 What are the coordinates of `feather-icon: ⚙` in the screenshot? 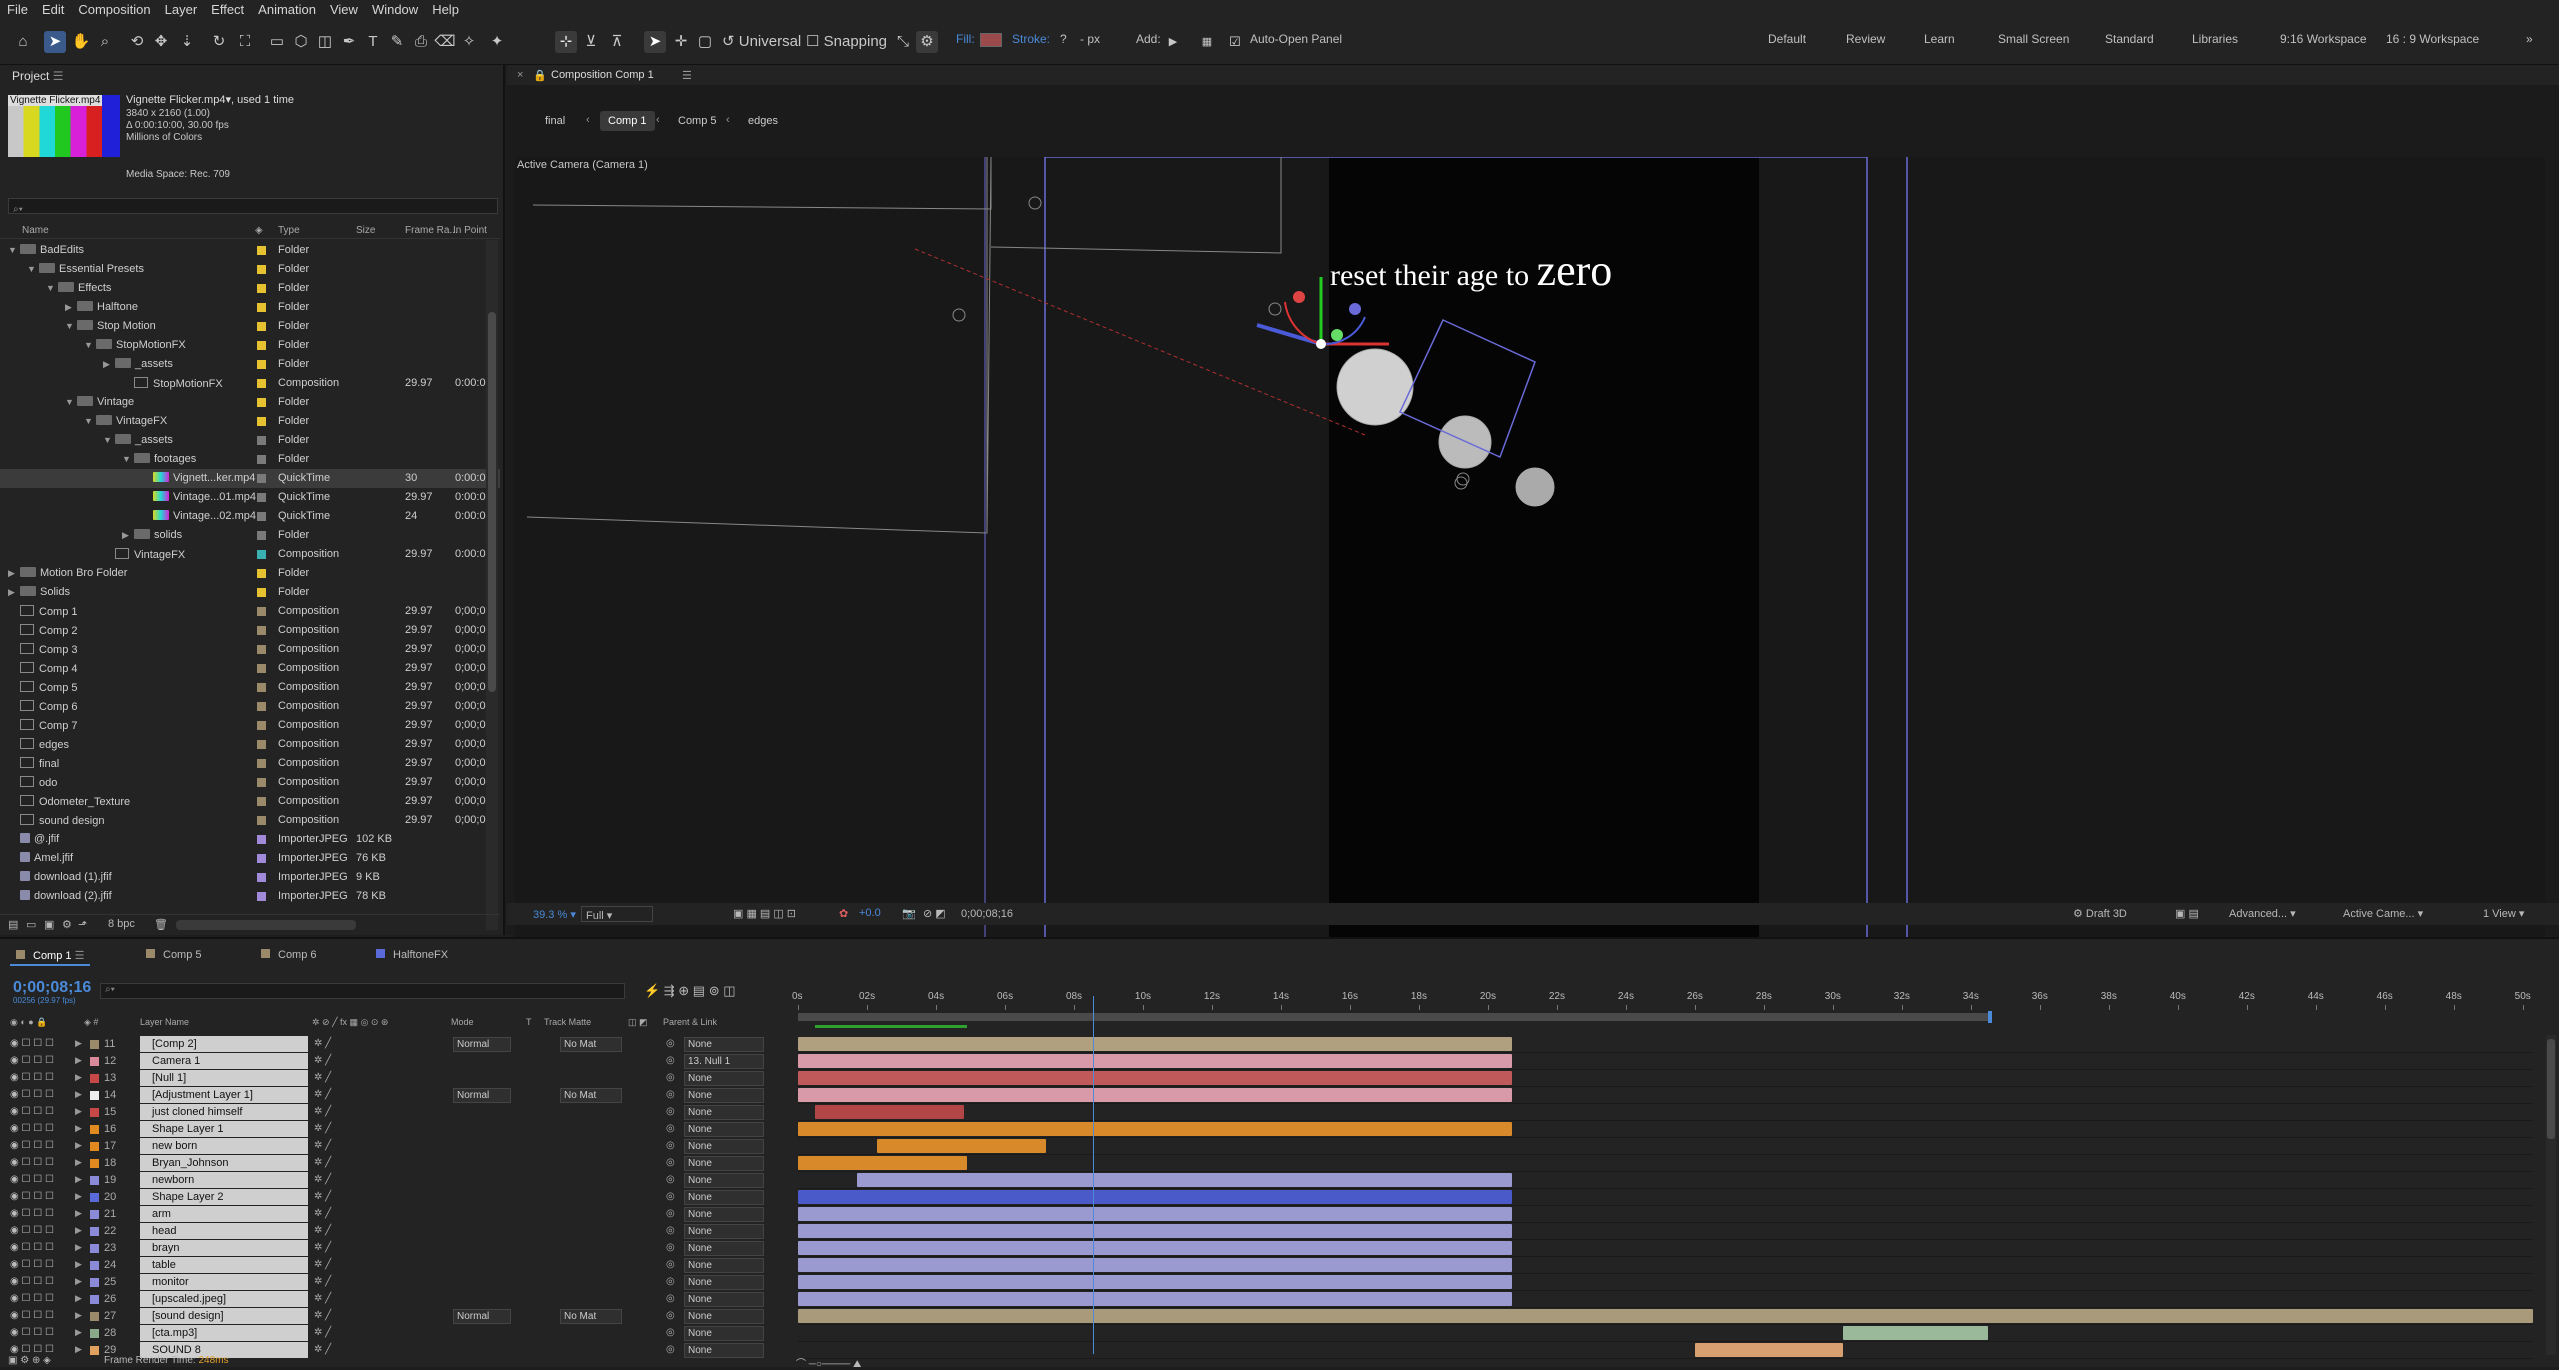 It's located at (927, 42).